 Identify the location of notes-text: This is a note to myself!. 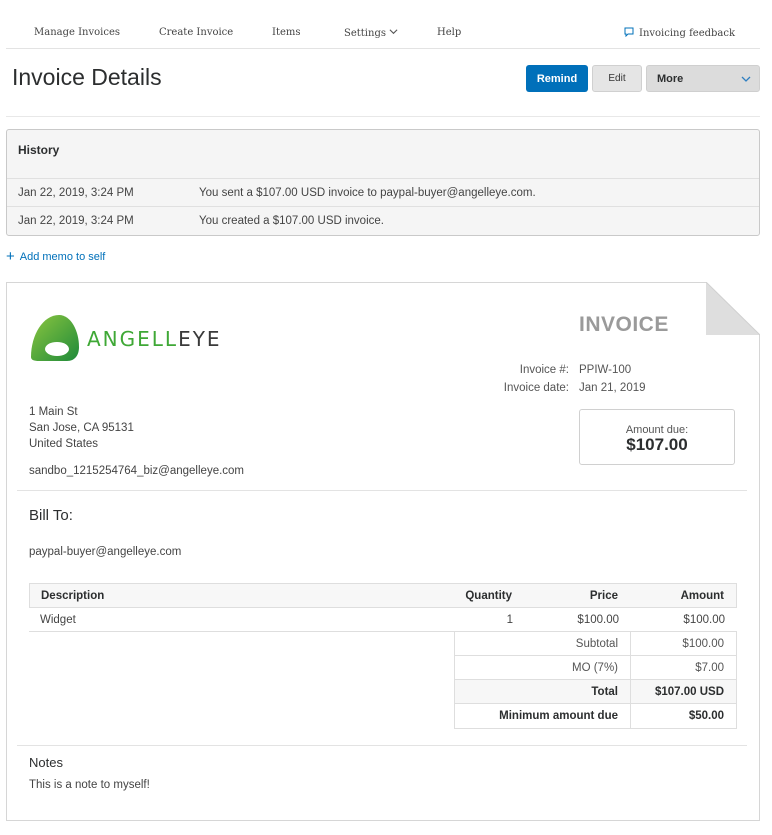
(89, 785).